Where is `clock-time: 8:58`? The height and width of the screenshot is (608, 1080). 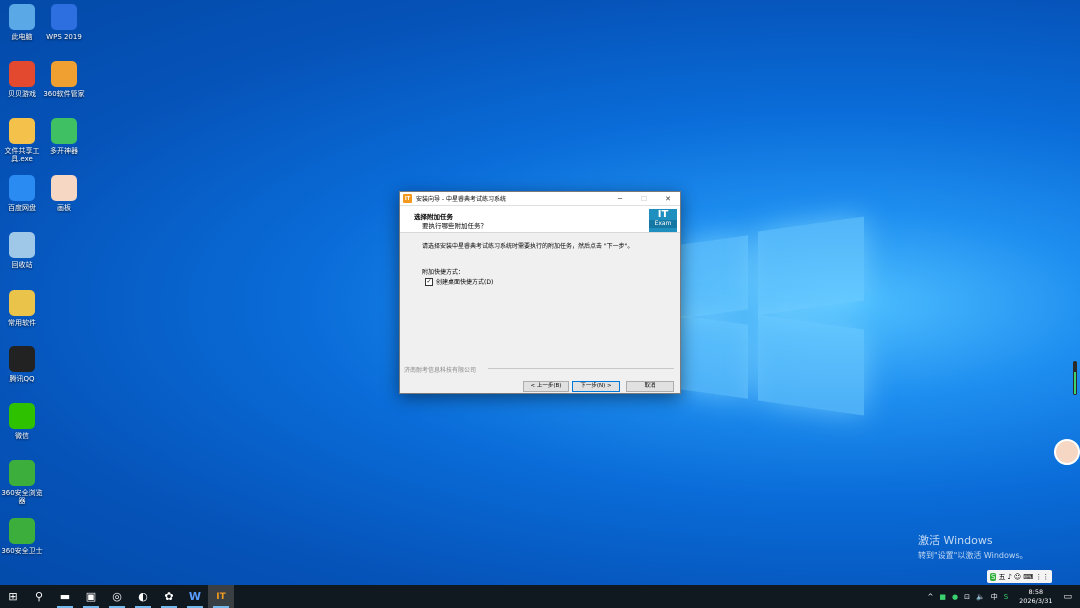 clock-time: 8:58 is located at coordinates (1036, 591).